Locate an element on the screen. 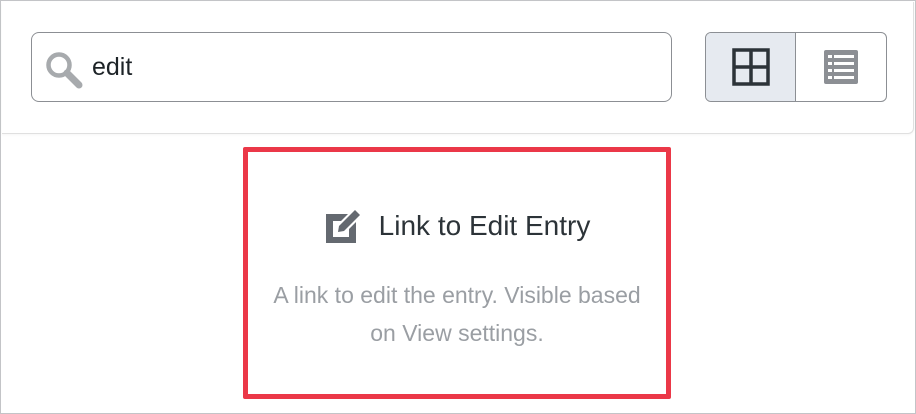 This screenshot has width=916, height=414. list-view-button is located at coordinates (841, 67).